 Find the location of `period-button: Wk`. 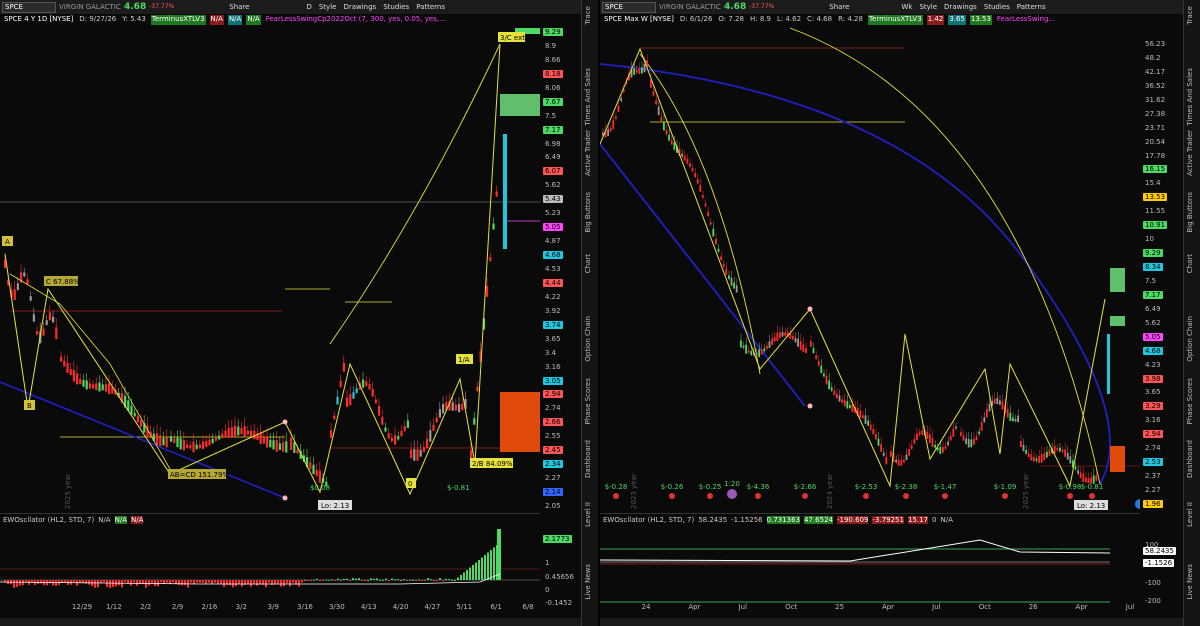

period-button: Wk is located at coordinates (906, 7).